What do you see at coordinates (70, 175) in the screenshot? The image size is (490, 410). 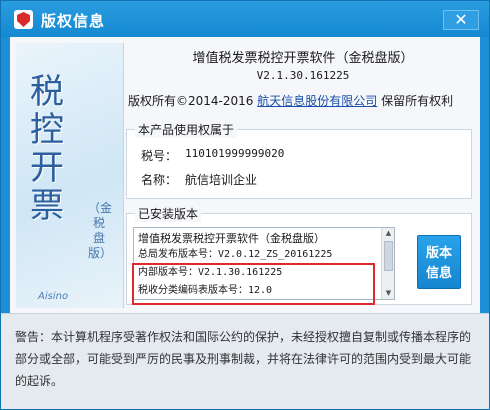 I see `product-banner: 税 控 开 票 （金税盘版） Aisino` at bounding box center [70, 175].